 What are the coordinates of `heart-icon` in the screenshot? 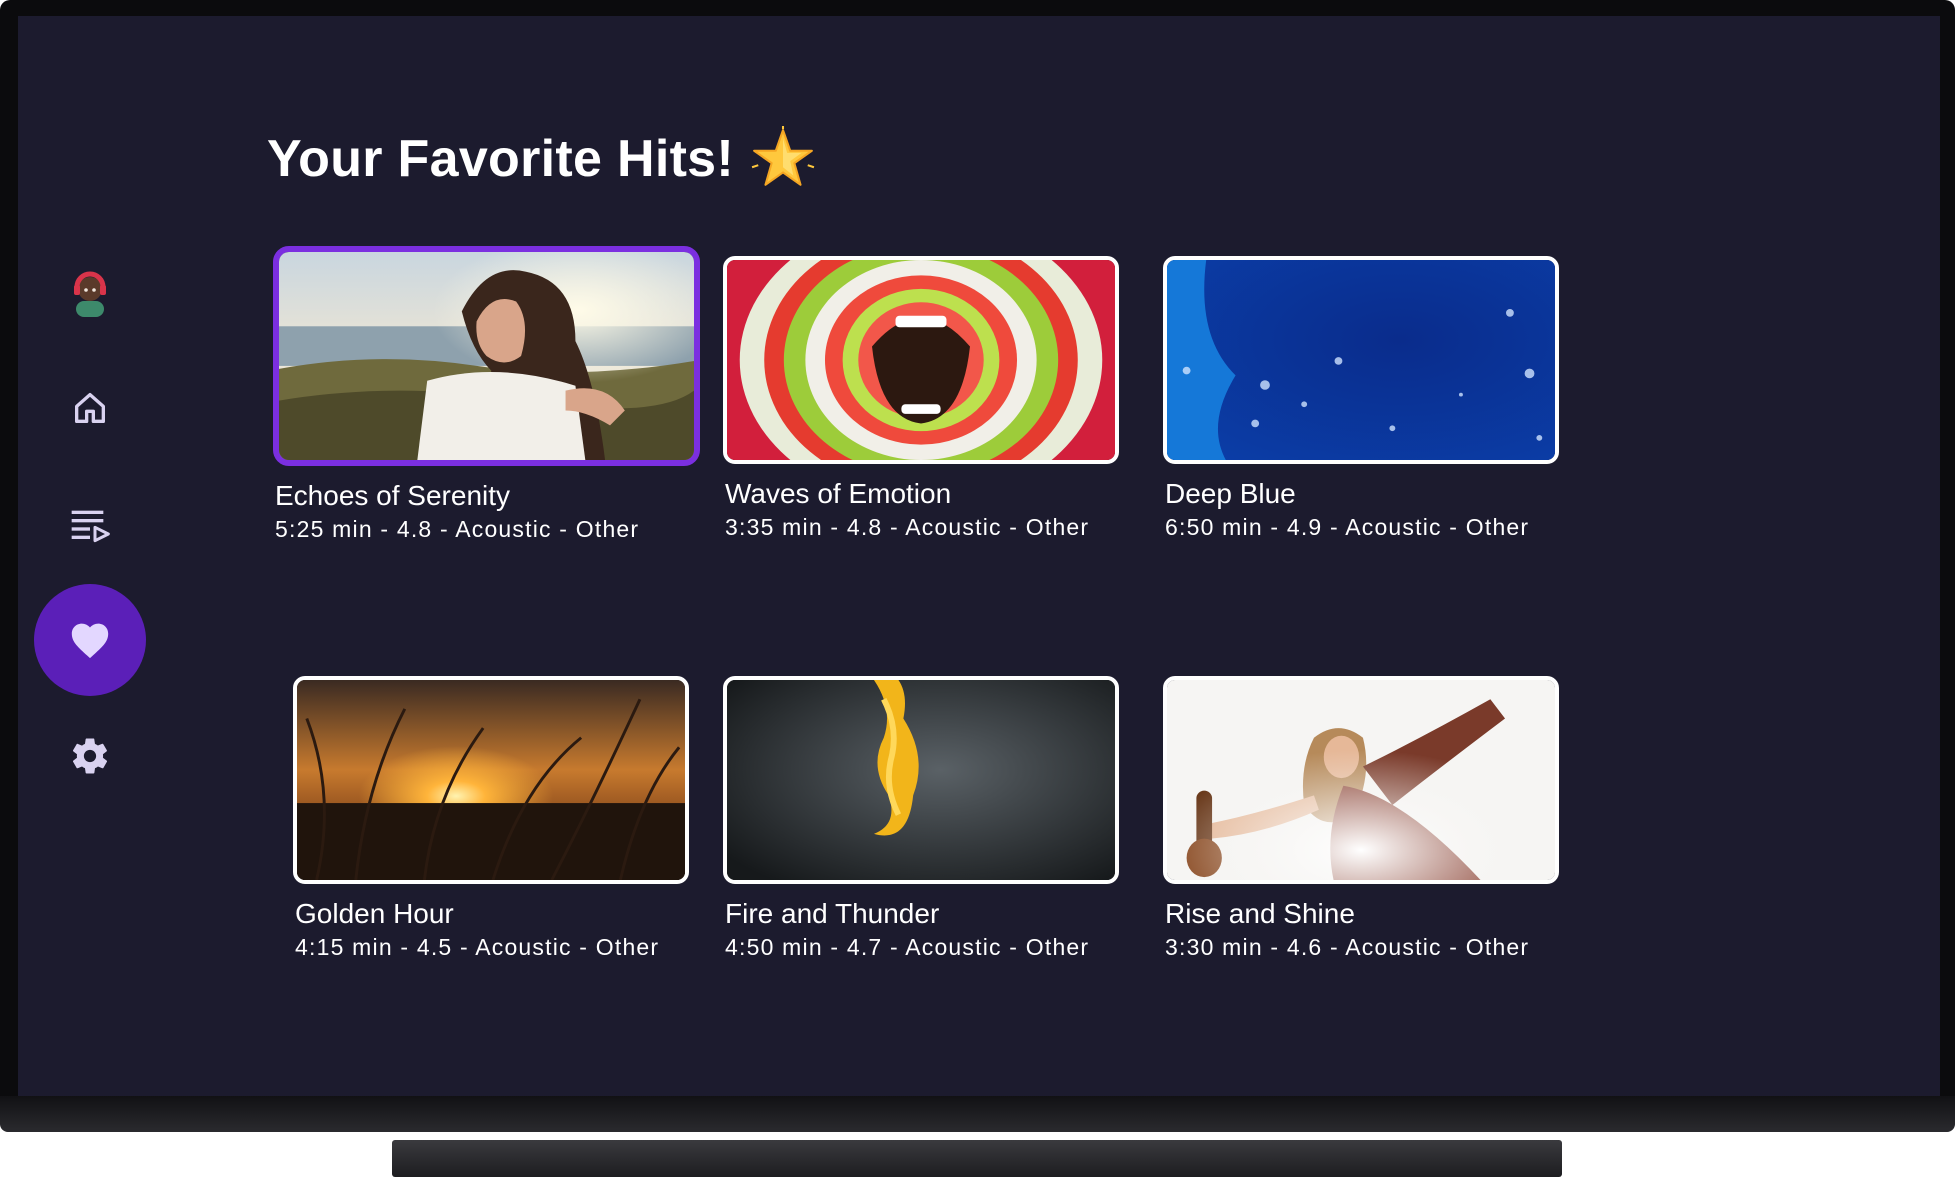 It's located at (90, 641).